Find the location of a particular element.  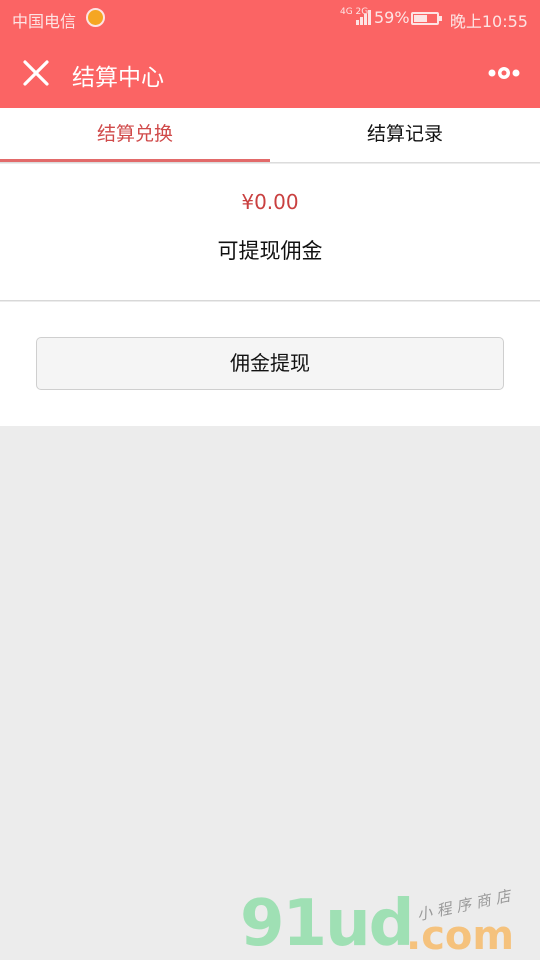

app-header: 中国电信 4G 2G 59% 晚上10:55 结算中心 is located at coordinates (270, 54).